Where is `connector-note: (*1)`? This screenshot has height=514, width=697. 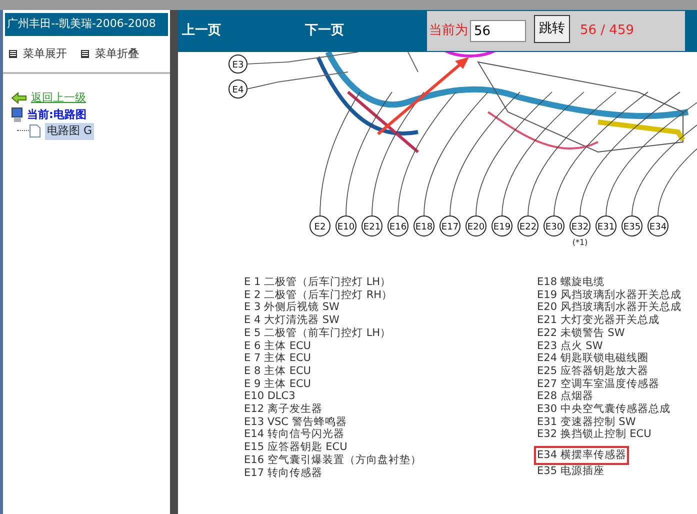
connector-note: (*1) is located at coordinates (580, 242).